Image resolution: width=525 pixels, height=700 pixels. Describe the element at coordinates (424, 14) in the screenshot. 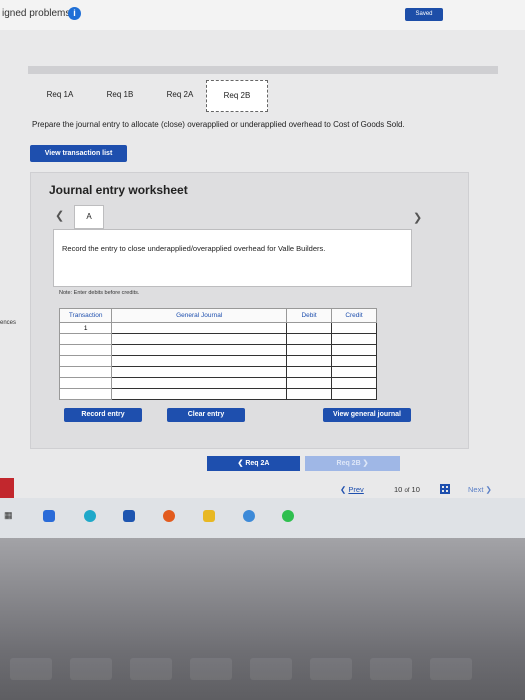

I see `saved-badge: Saved` at that location.